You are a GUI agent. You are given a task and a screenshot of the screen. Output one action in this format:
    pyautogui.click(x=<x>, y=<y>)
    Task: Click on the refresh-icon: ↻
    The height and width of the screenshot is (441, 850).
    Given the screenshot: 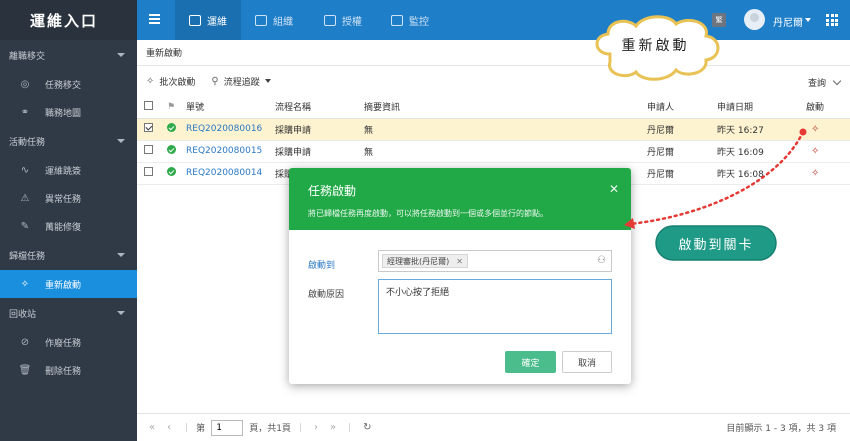 What is the action you would take?
    pyautogui.click(x=367, y=427)
    